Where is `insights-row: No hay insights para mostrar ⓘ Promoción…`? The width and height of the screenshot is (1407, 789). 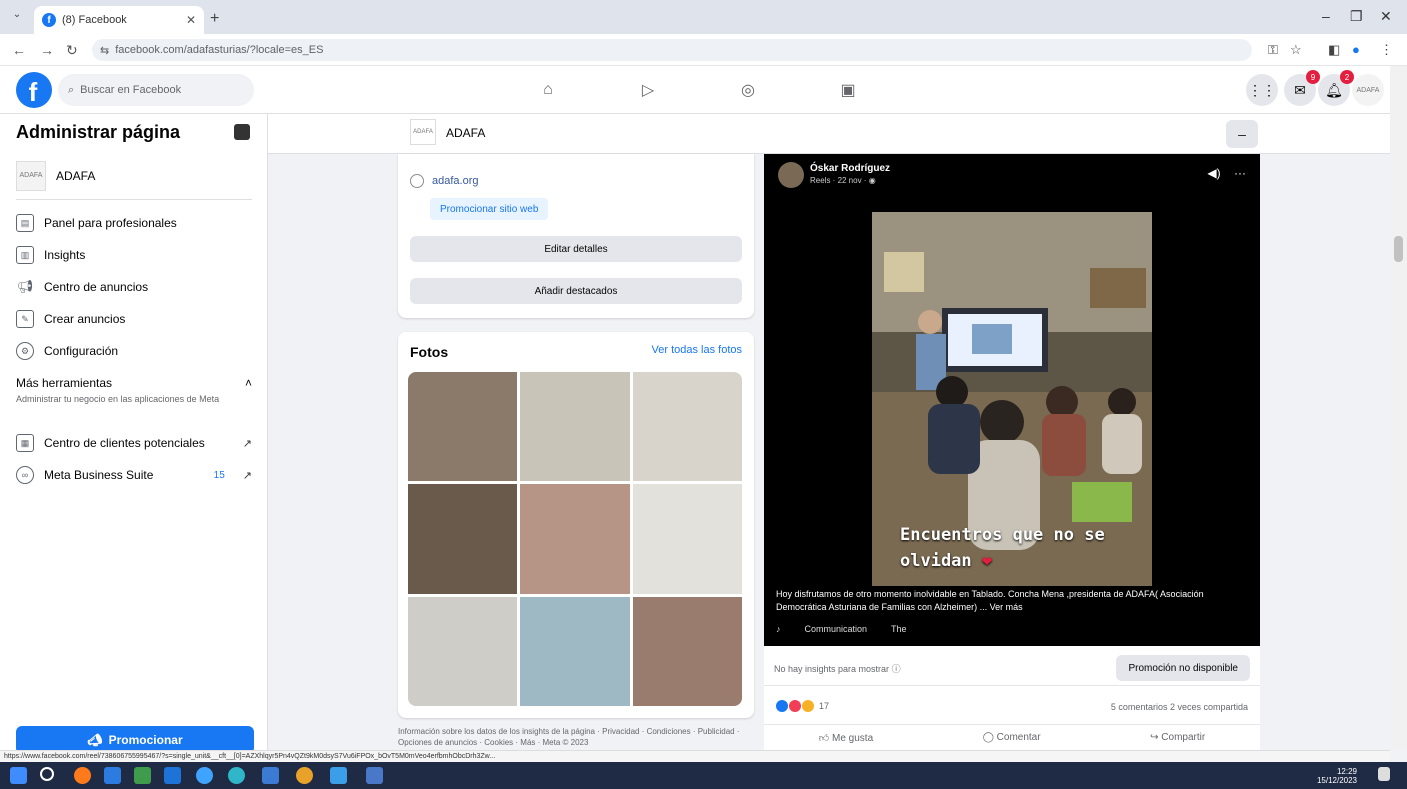
insights-row: No hay insights para mostrar ⓘ Promoción… is located at coordinates (1012, 668).